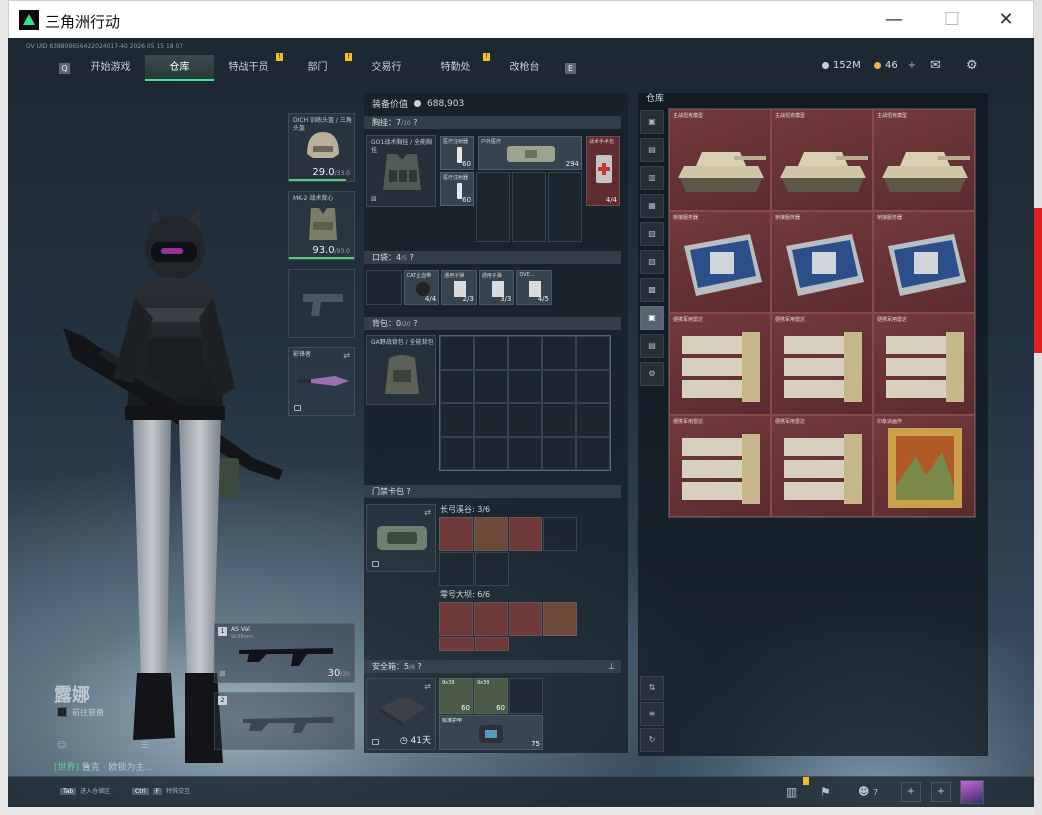 This screenshot has height=815, width=1042. I want to click on chest-item: 户外医疗 294, so click(530, 153).